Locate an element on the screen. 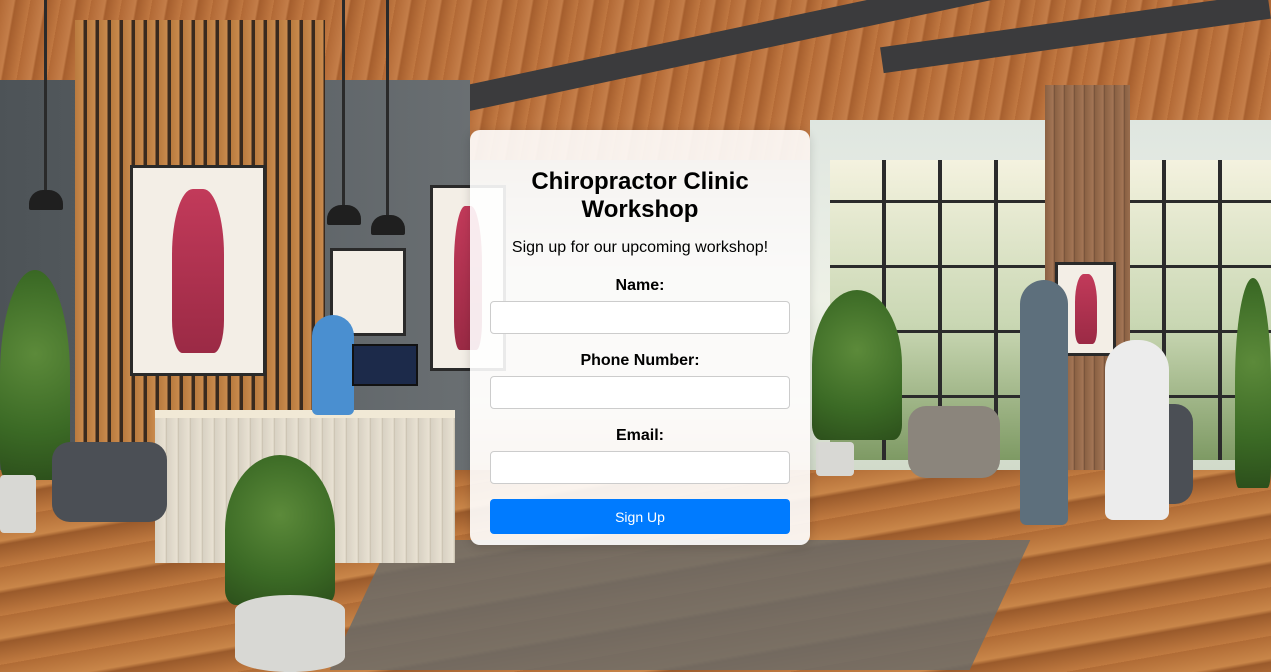  phone-number-label: Phone Number: is located at coordinates (640, 360).